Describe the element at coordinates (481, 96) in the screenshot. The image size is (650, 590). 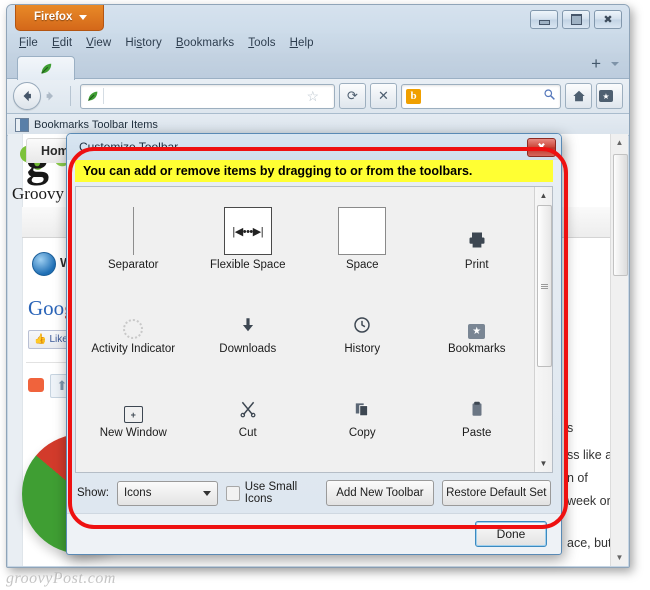
I see `search-bar: b` at that location.